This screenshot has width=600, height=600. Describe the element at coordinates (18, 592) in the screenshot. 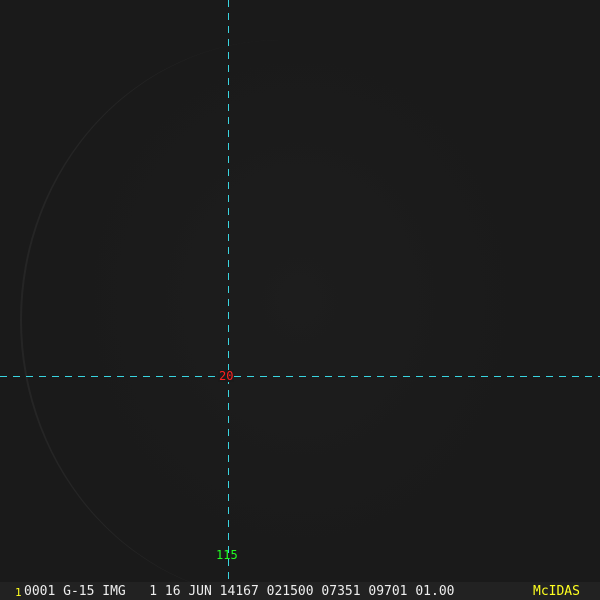

I see `frame-number: 1` at that location.